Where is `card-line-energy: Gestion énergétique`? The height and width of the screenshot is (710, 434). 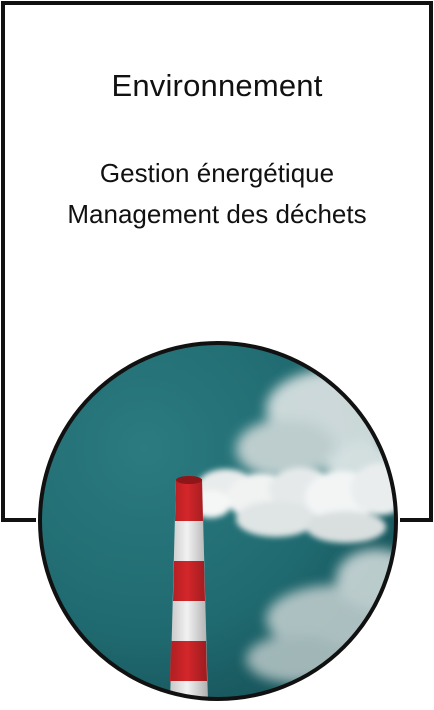
card-line-energy: Gestion énergétique is located at coordinates (217, 173).